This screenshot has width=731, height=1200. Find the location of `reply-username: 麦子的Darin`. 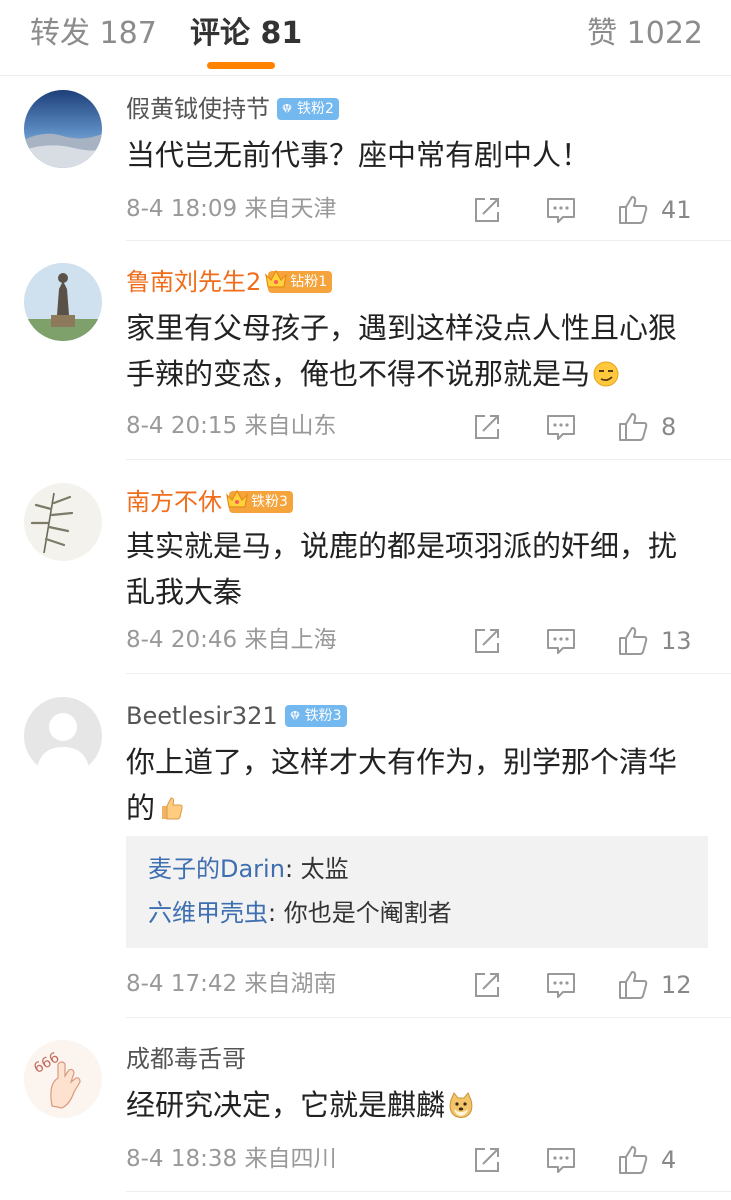

reply-username: 麦子的Darin is located at coordinates (216, 869).